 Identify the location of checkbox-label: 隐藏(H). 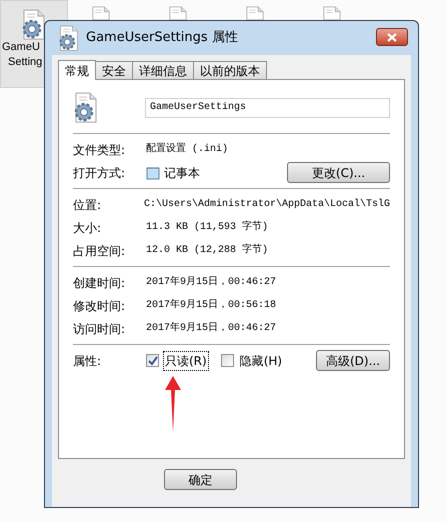
(261, 361).